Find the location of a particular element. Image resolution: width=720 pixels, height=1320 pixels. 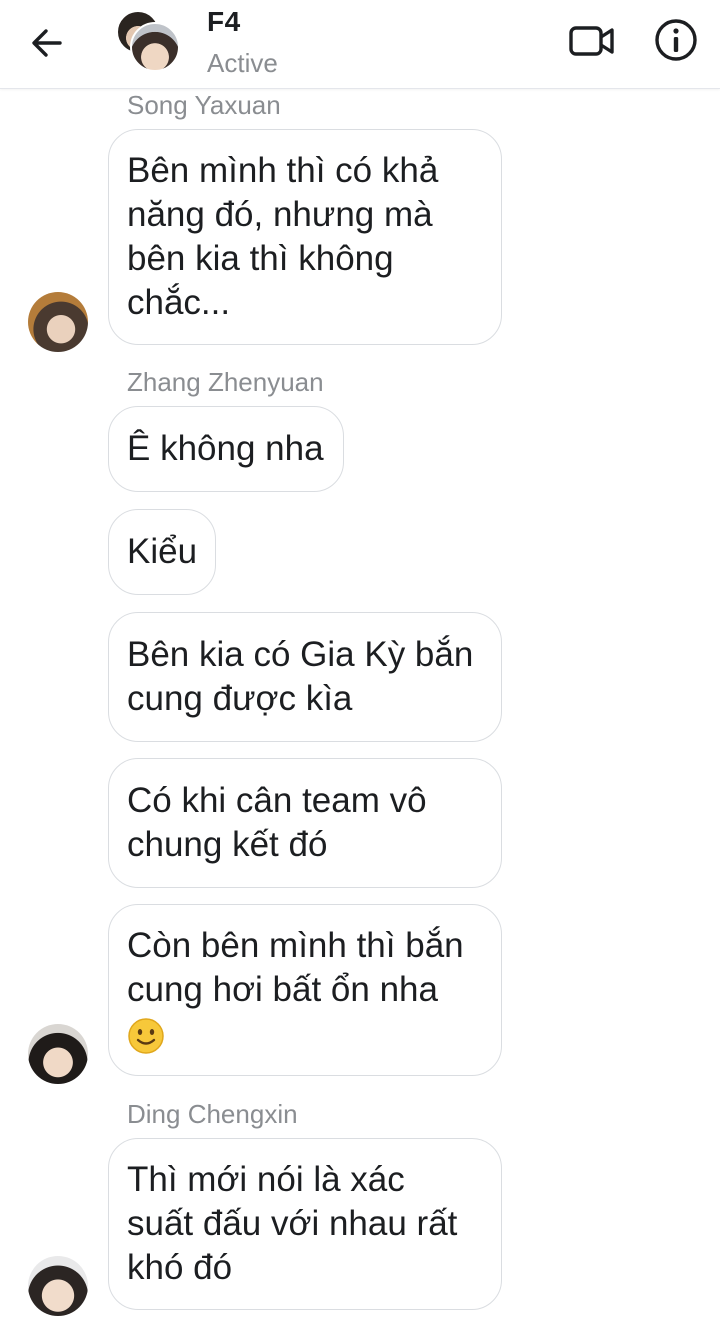

message-bubble: Ê không nha is located at coordinates (226, 449).